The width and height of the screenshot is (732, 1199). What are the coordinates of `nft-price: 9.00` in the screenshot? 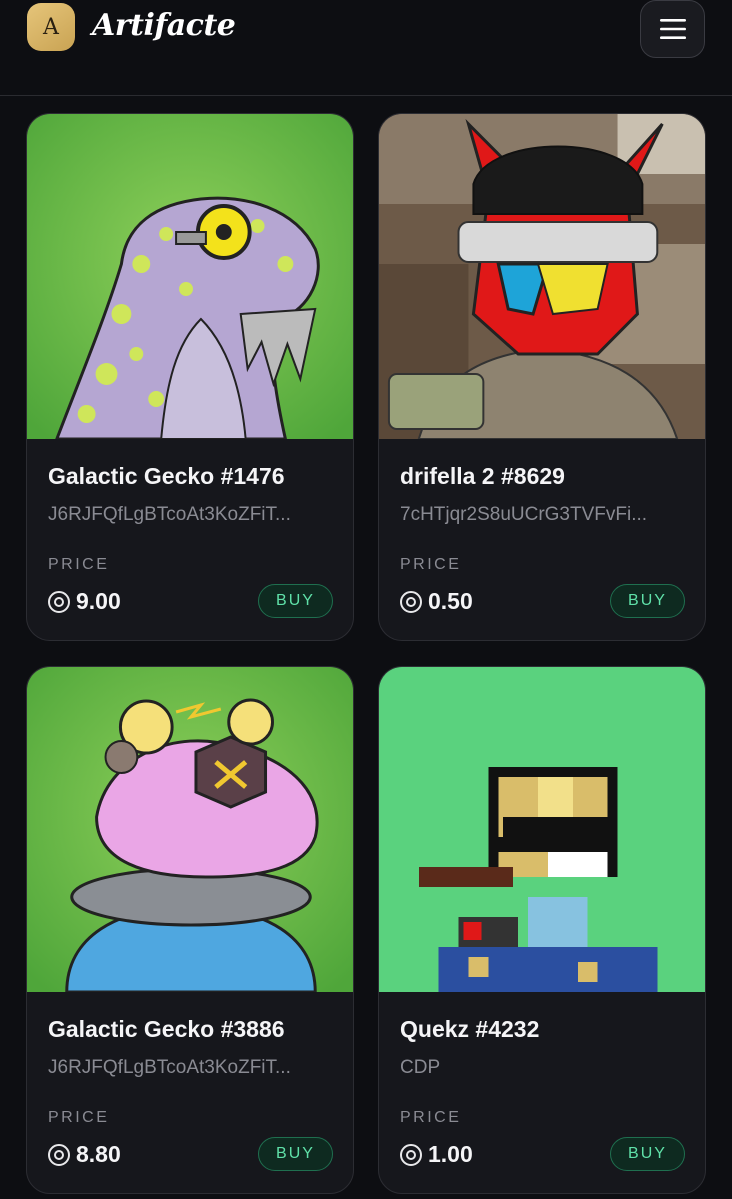 It's located at (84, 601).